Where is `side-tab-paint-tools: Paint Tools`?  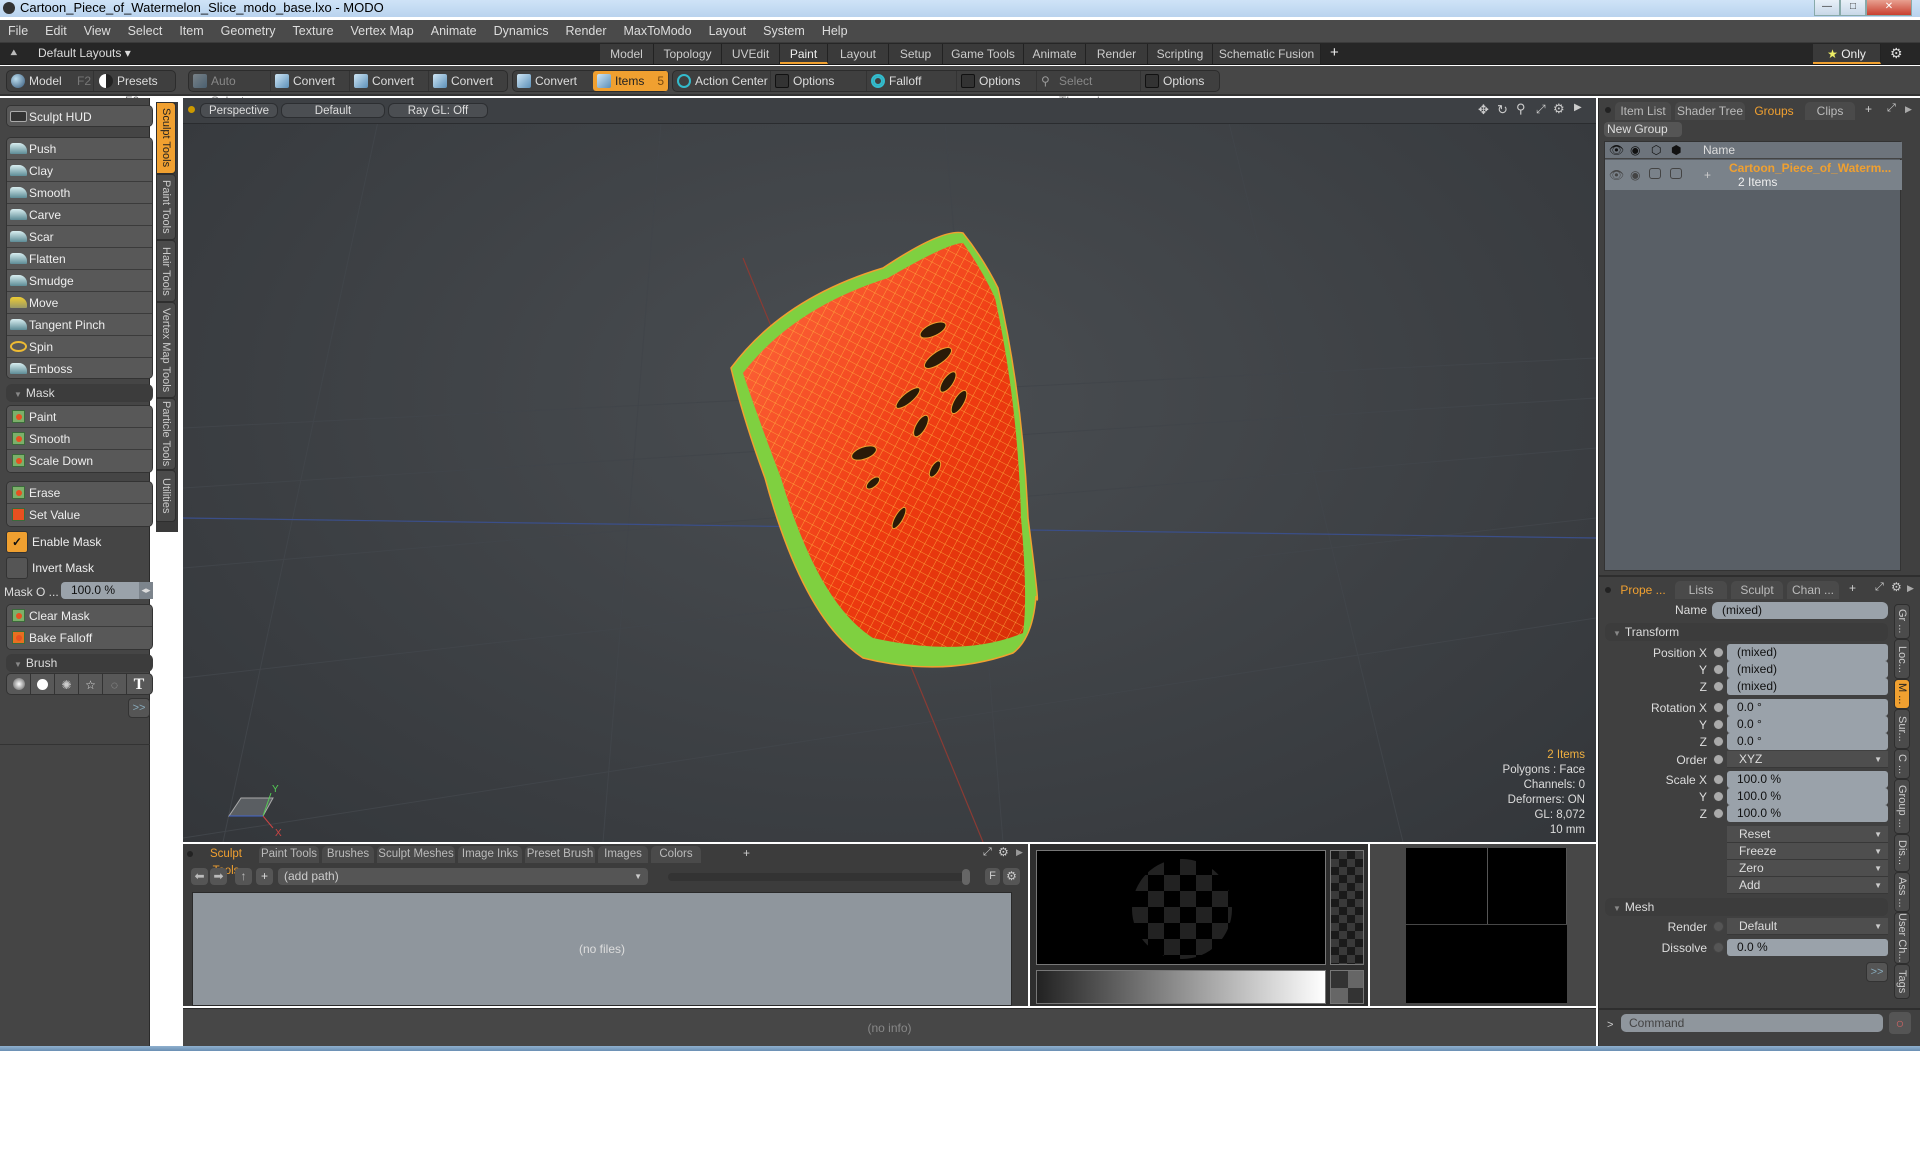 side-tab-paint-tools: Paint Tools is located at coordinates (166, 207).